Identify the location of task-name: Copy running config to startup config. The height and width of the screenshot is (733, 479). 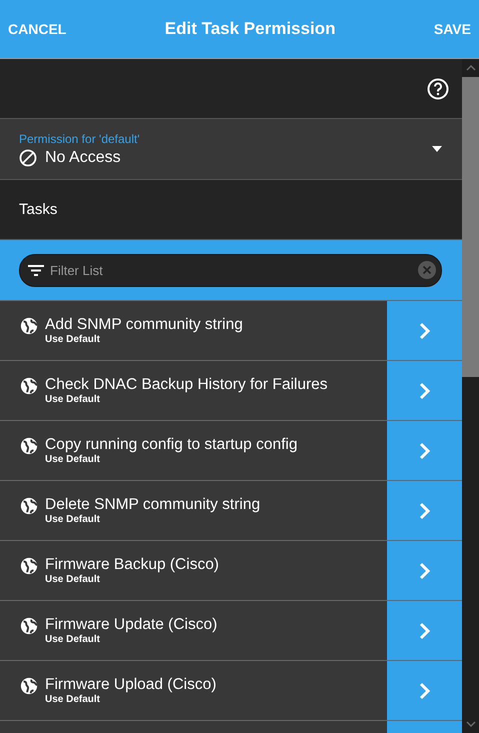
(171, 445).